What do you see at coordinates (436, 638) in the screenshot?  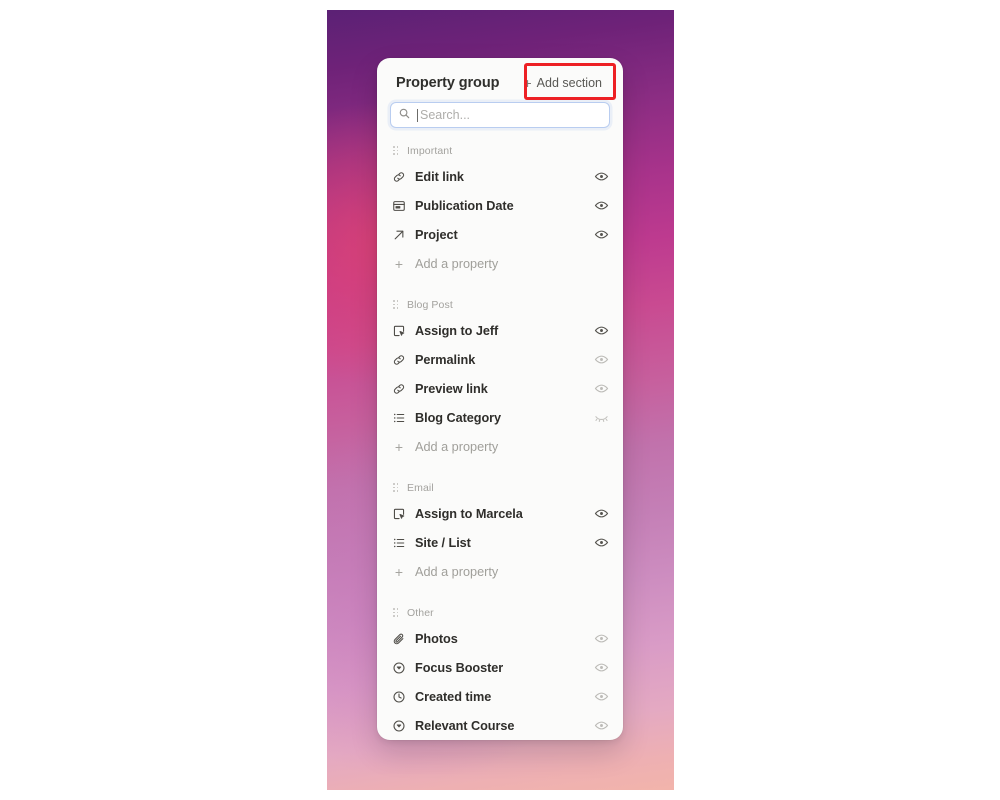 I see `property-name: Photos` at bounding box center [436, 638].